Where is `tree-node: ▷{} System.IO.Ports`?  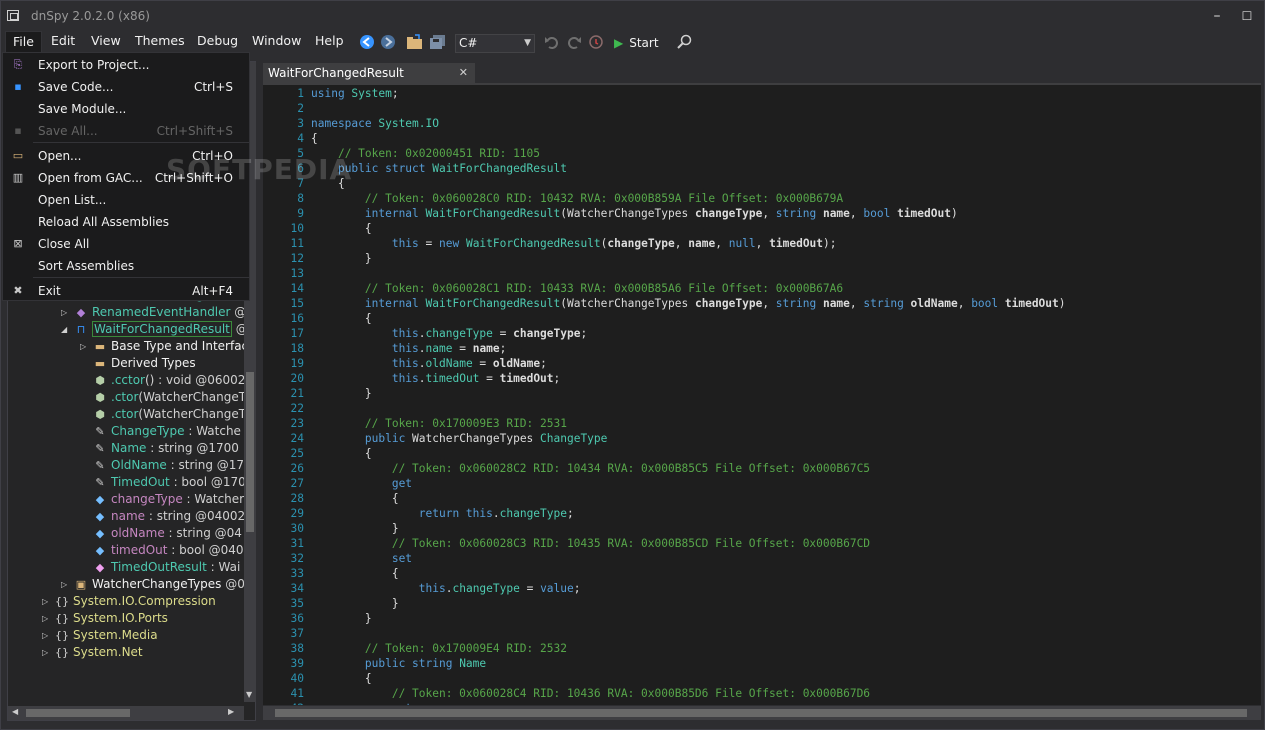
tree-node: ▷{} System.IO.Ports is located at coordinates (126, 618).